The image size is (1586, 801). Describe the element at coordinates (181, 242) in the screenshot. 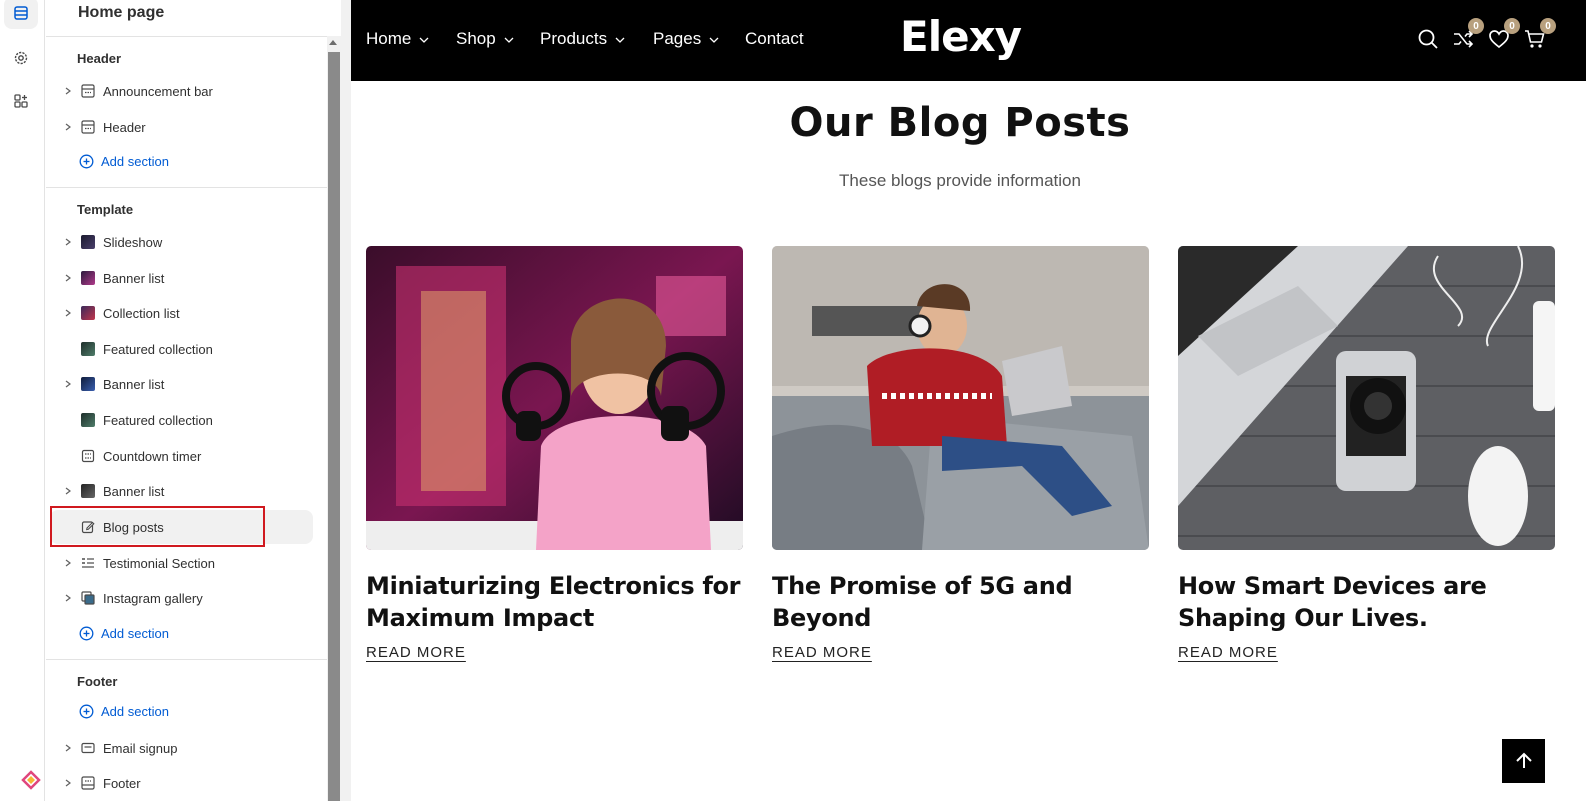

I see `section-slideshow: Slideshow` at that location.